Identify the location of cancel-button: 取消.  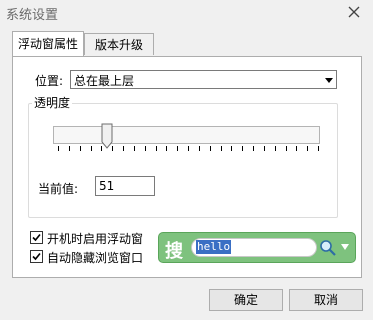
(326, 300).